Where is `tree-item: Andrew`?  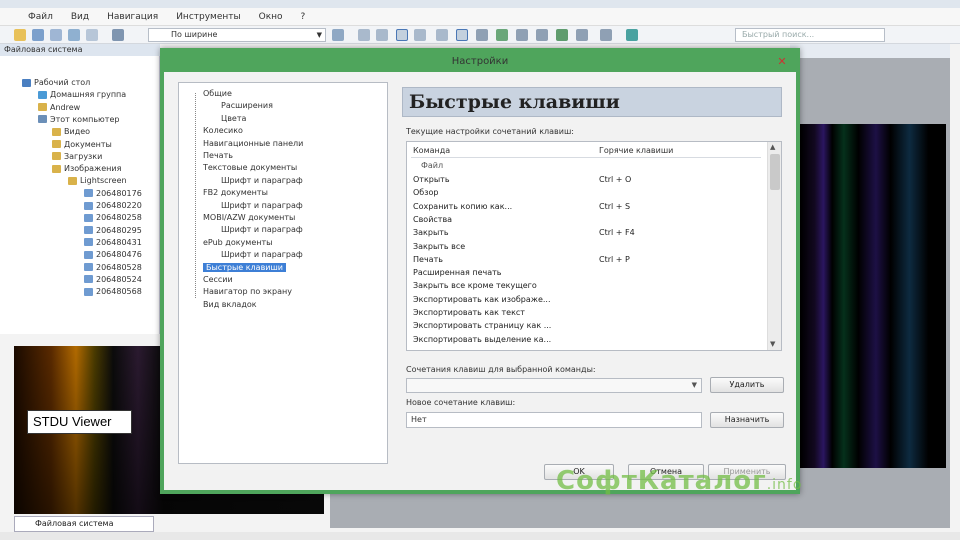
tree-item: Andrew is located at coordinates (59, 107).